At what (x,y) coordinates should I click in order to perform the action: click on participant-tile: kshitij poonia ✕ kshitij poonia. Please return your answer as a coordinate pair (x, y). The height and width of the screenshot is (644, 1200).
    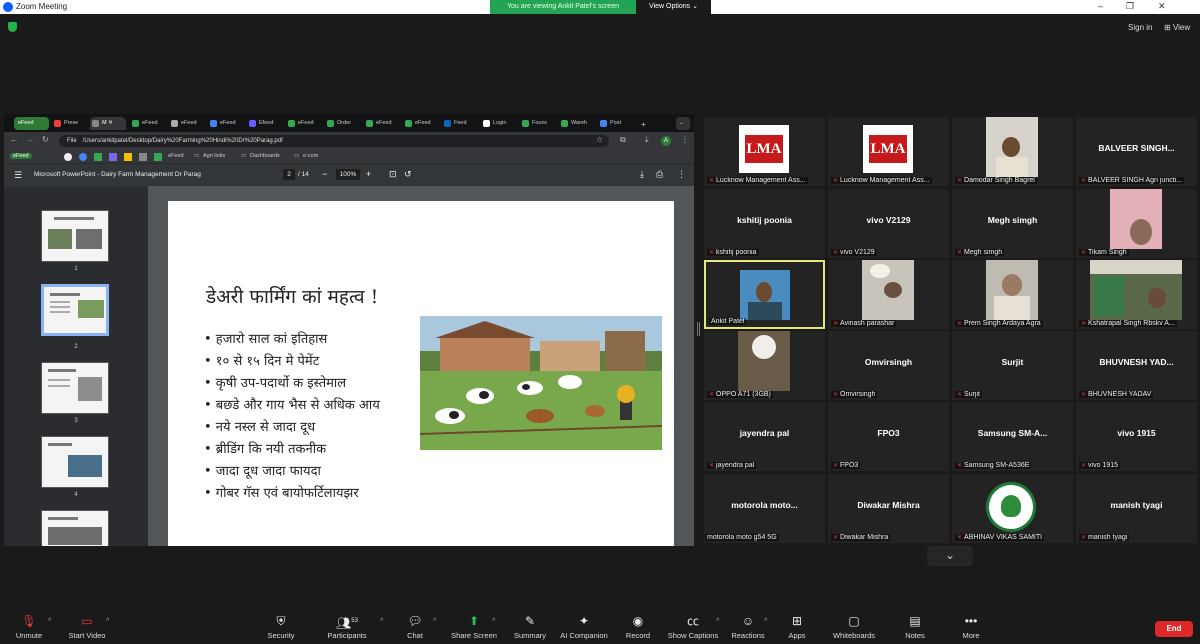
    Looking at the image, I should click on (764, 223).